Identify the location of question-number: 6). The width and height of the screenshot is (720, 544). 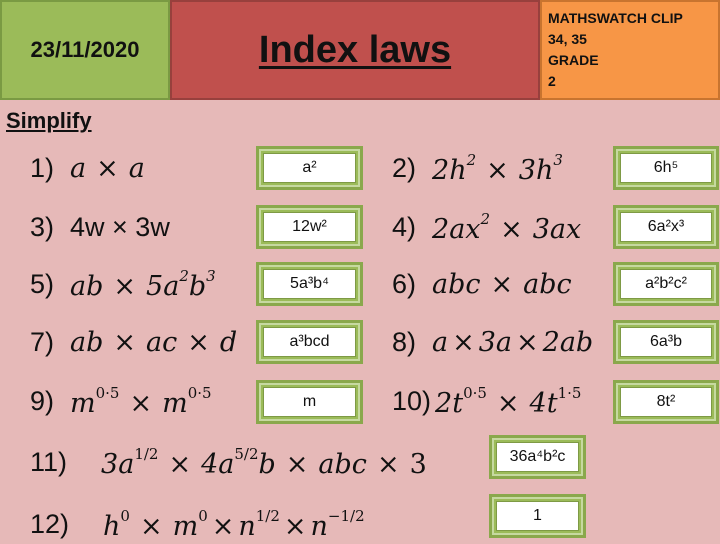
(404, 283).